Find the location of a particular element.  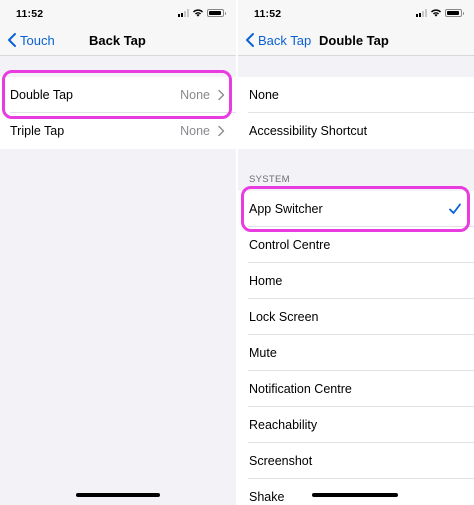

option-label: Notification Centre is located at coordinates (300, 389).